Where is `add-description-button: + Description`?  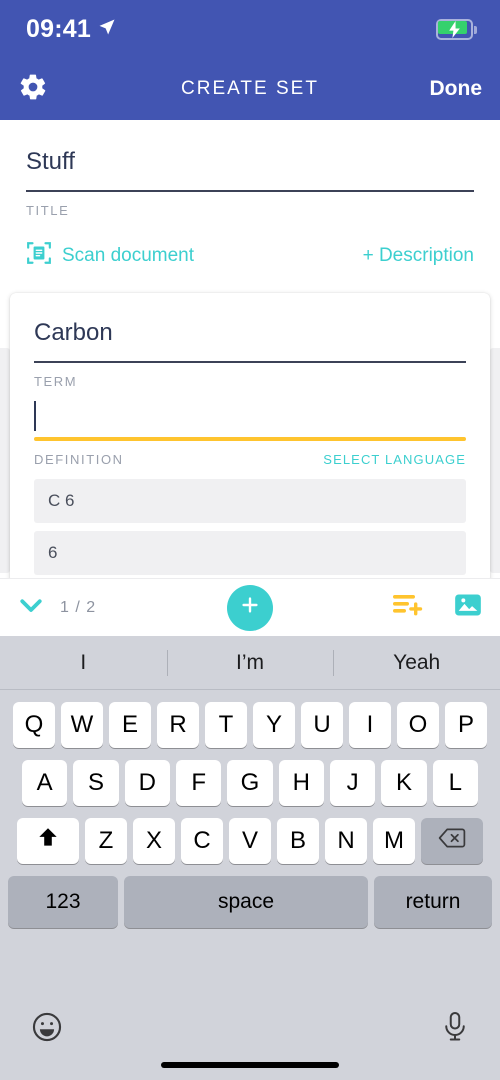 add-description-button: + Description is located at coordinates (418, 256).